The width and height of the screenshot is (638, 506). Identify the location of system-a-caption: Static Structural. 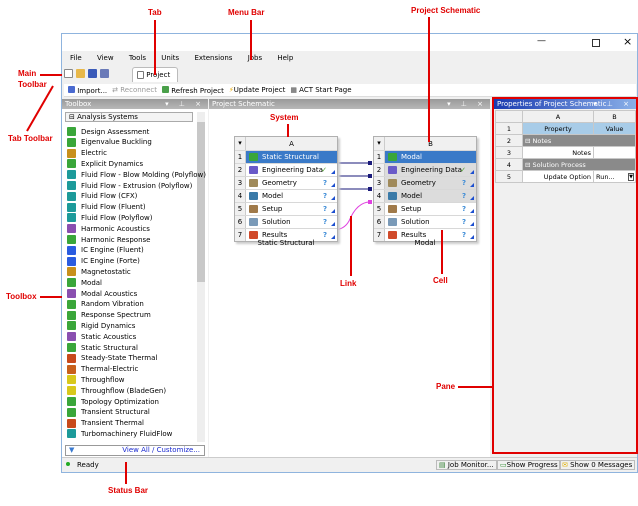
(286, 243).